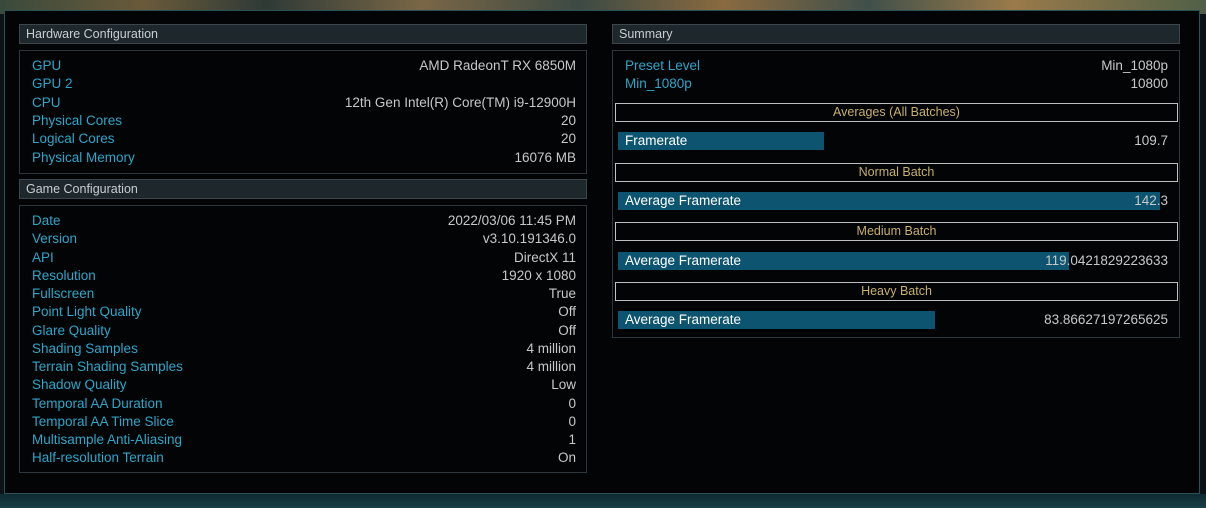 The height and width of the screenshot is (508, 1206). I want to click on framerate-label: Framerate, so click(656, 140).